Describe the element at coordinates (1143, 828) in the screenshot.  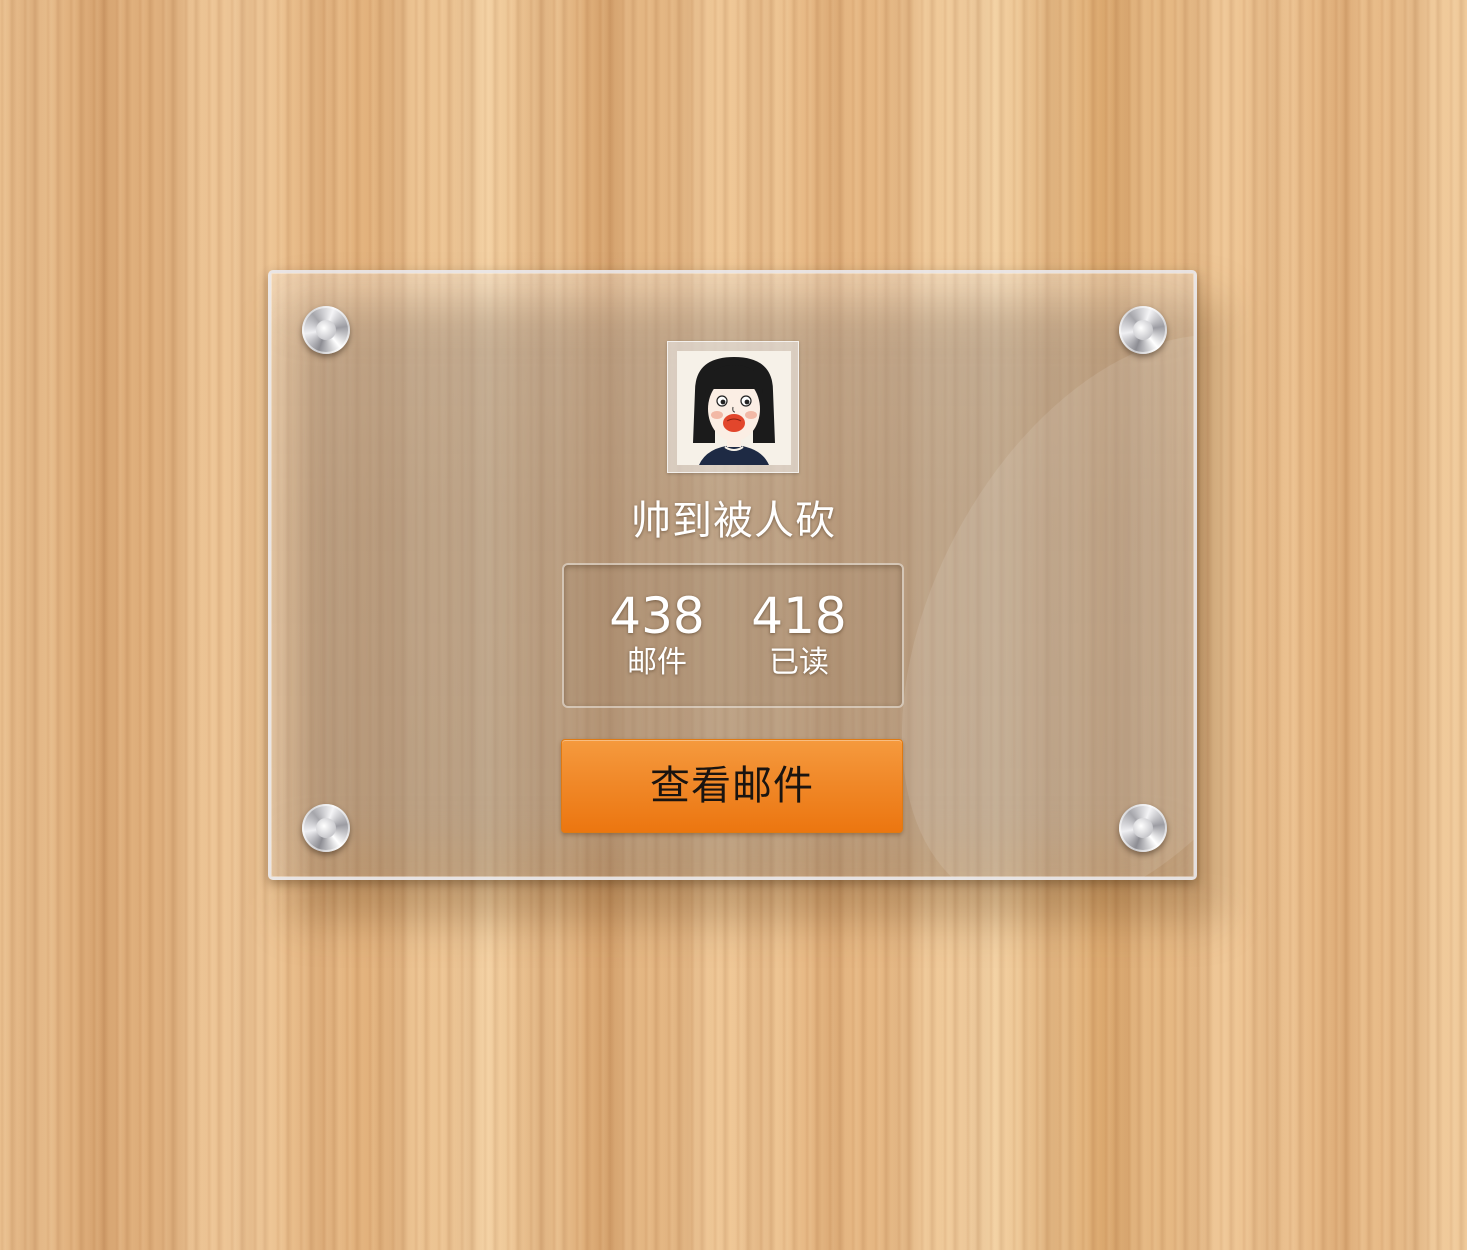
I see `bottom-right-bolt-icon` at that location.